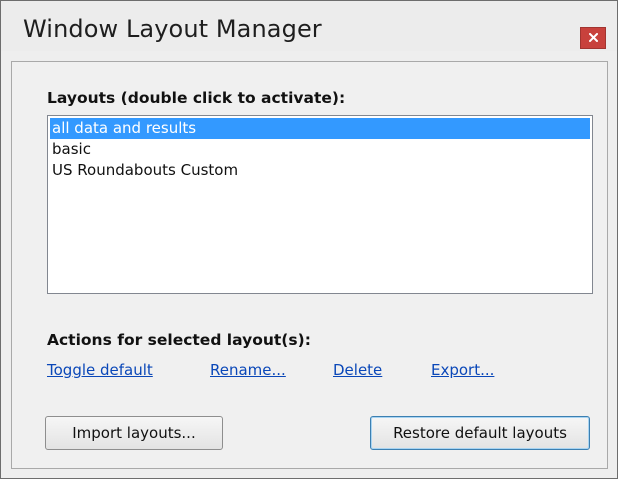 The width and height of the screenshot is (618, 479). What do you see at coordinates (172, 29) in the screenshot?
I see `window-title: Window Layout Manager` at bounding box center [172, 29].